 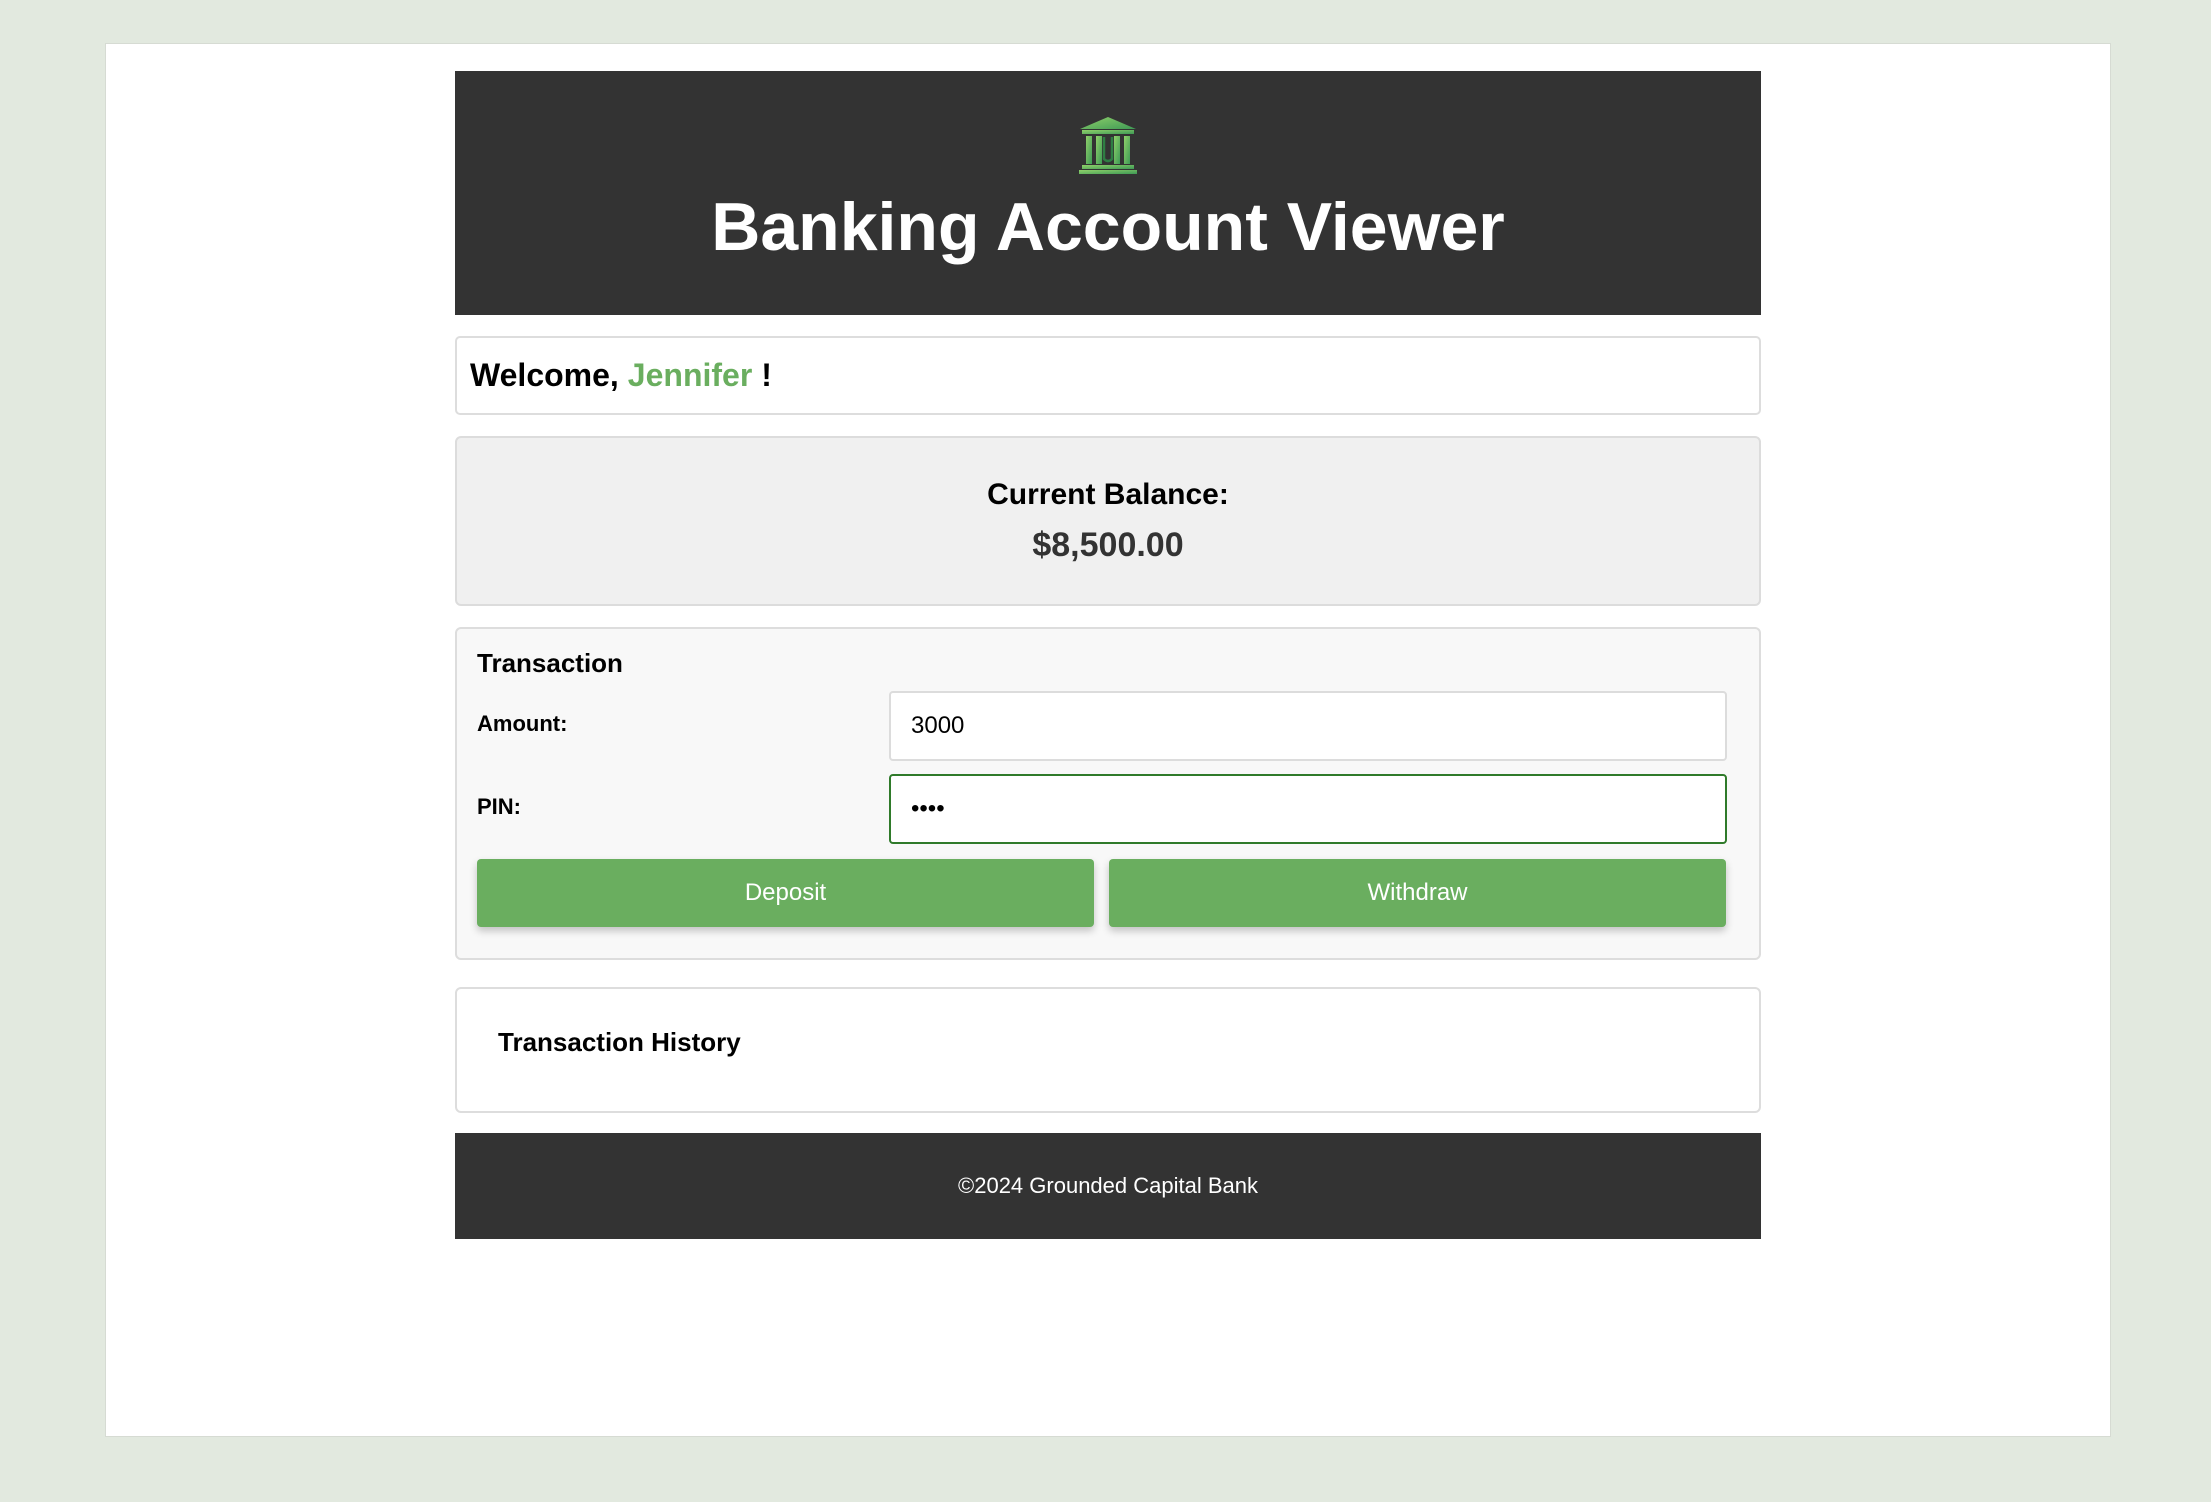 I want to click on bank-building-icon, so click(x=1108, y=145).